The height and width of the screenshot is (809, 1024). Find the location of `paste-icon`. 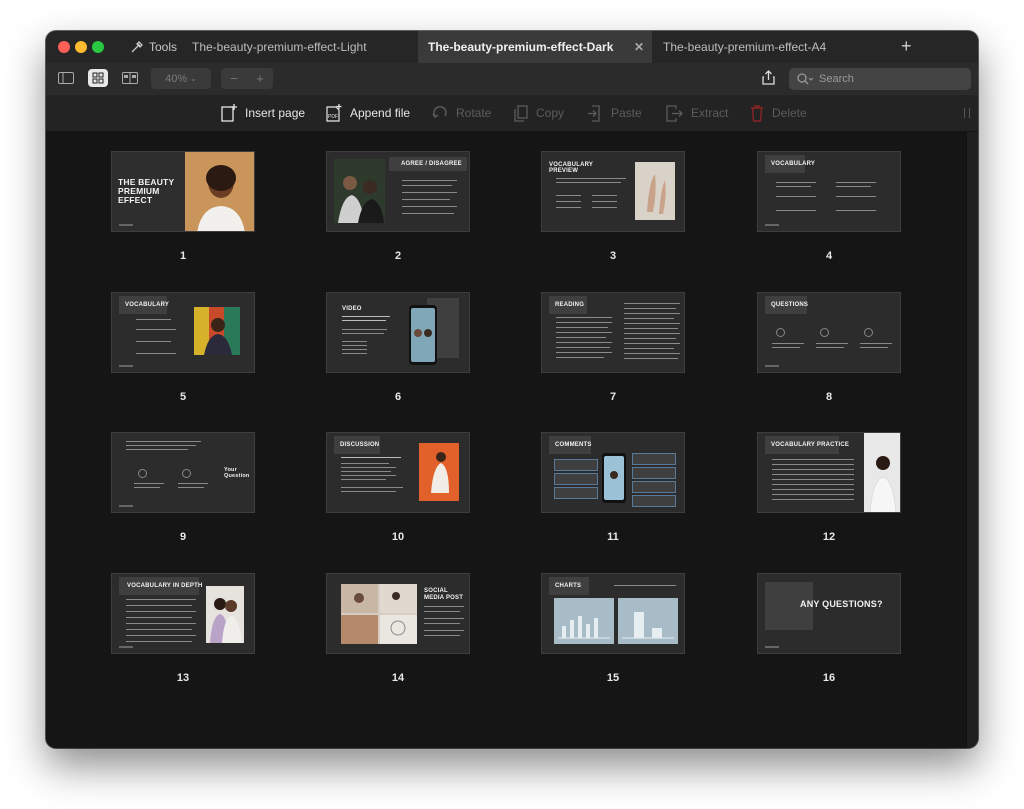

paste-icon is located at coordinates (594, 113).